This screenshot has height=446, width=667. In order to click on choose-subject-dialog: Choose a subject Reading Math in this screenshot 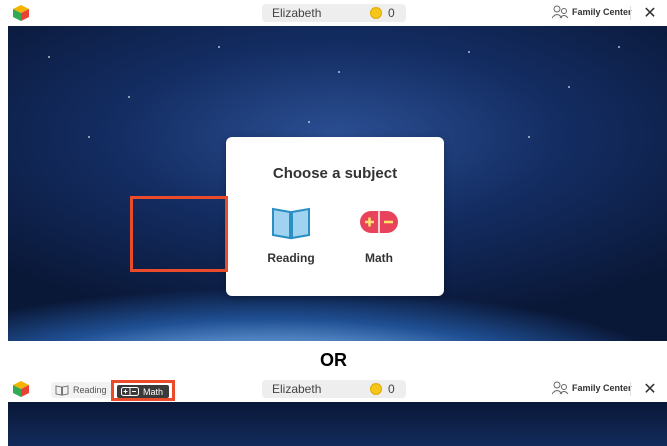, I will do `click(335, 216)`.